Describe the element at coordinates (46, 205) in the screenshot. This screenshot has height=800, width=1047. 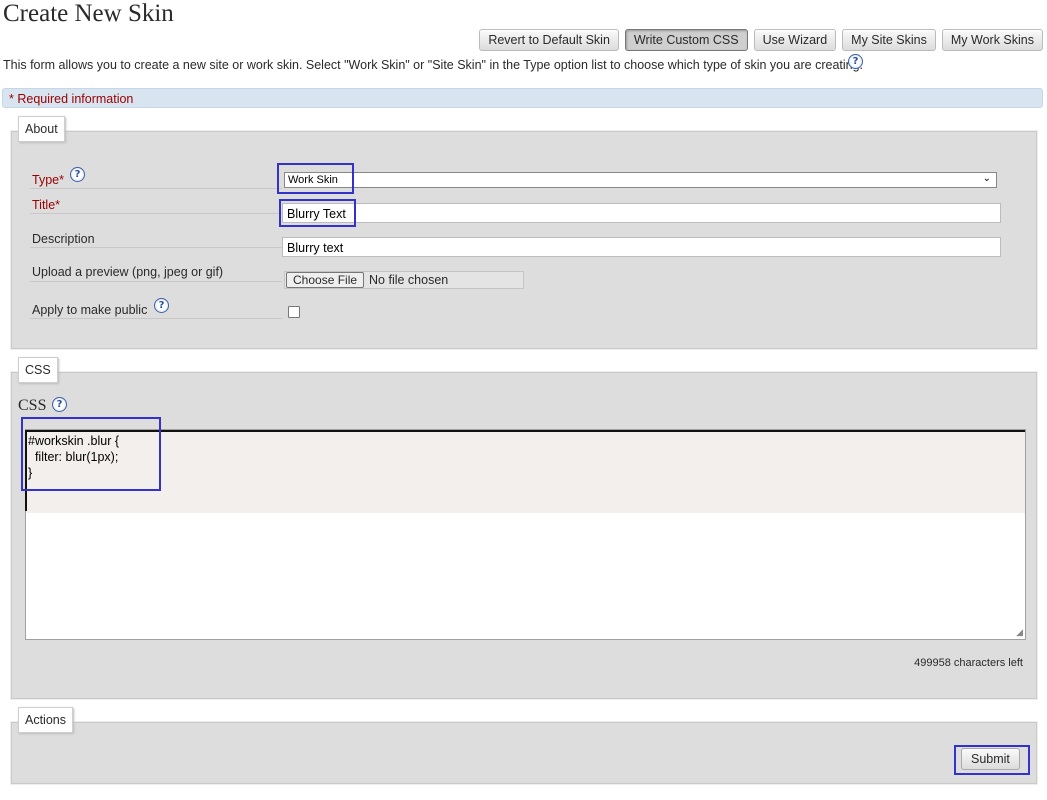
I see `title-label: Title*` at that location.